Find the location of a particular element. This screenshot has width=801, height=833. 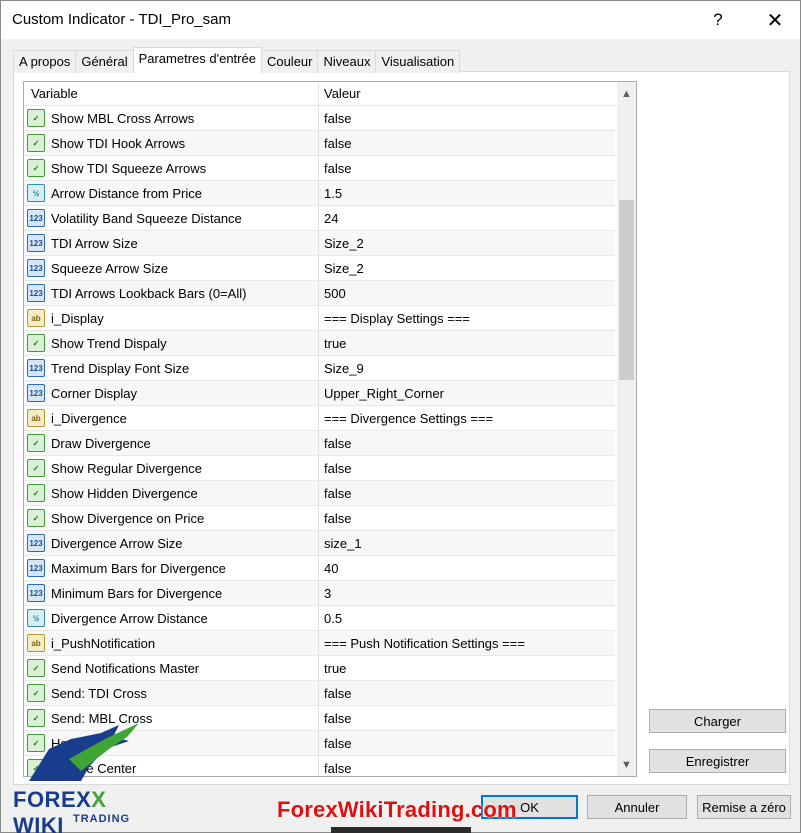

value-cell: 500 is located at coordinates (467, 293).